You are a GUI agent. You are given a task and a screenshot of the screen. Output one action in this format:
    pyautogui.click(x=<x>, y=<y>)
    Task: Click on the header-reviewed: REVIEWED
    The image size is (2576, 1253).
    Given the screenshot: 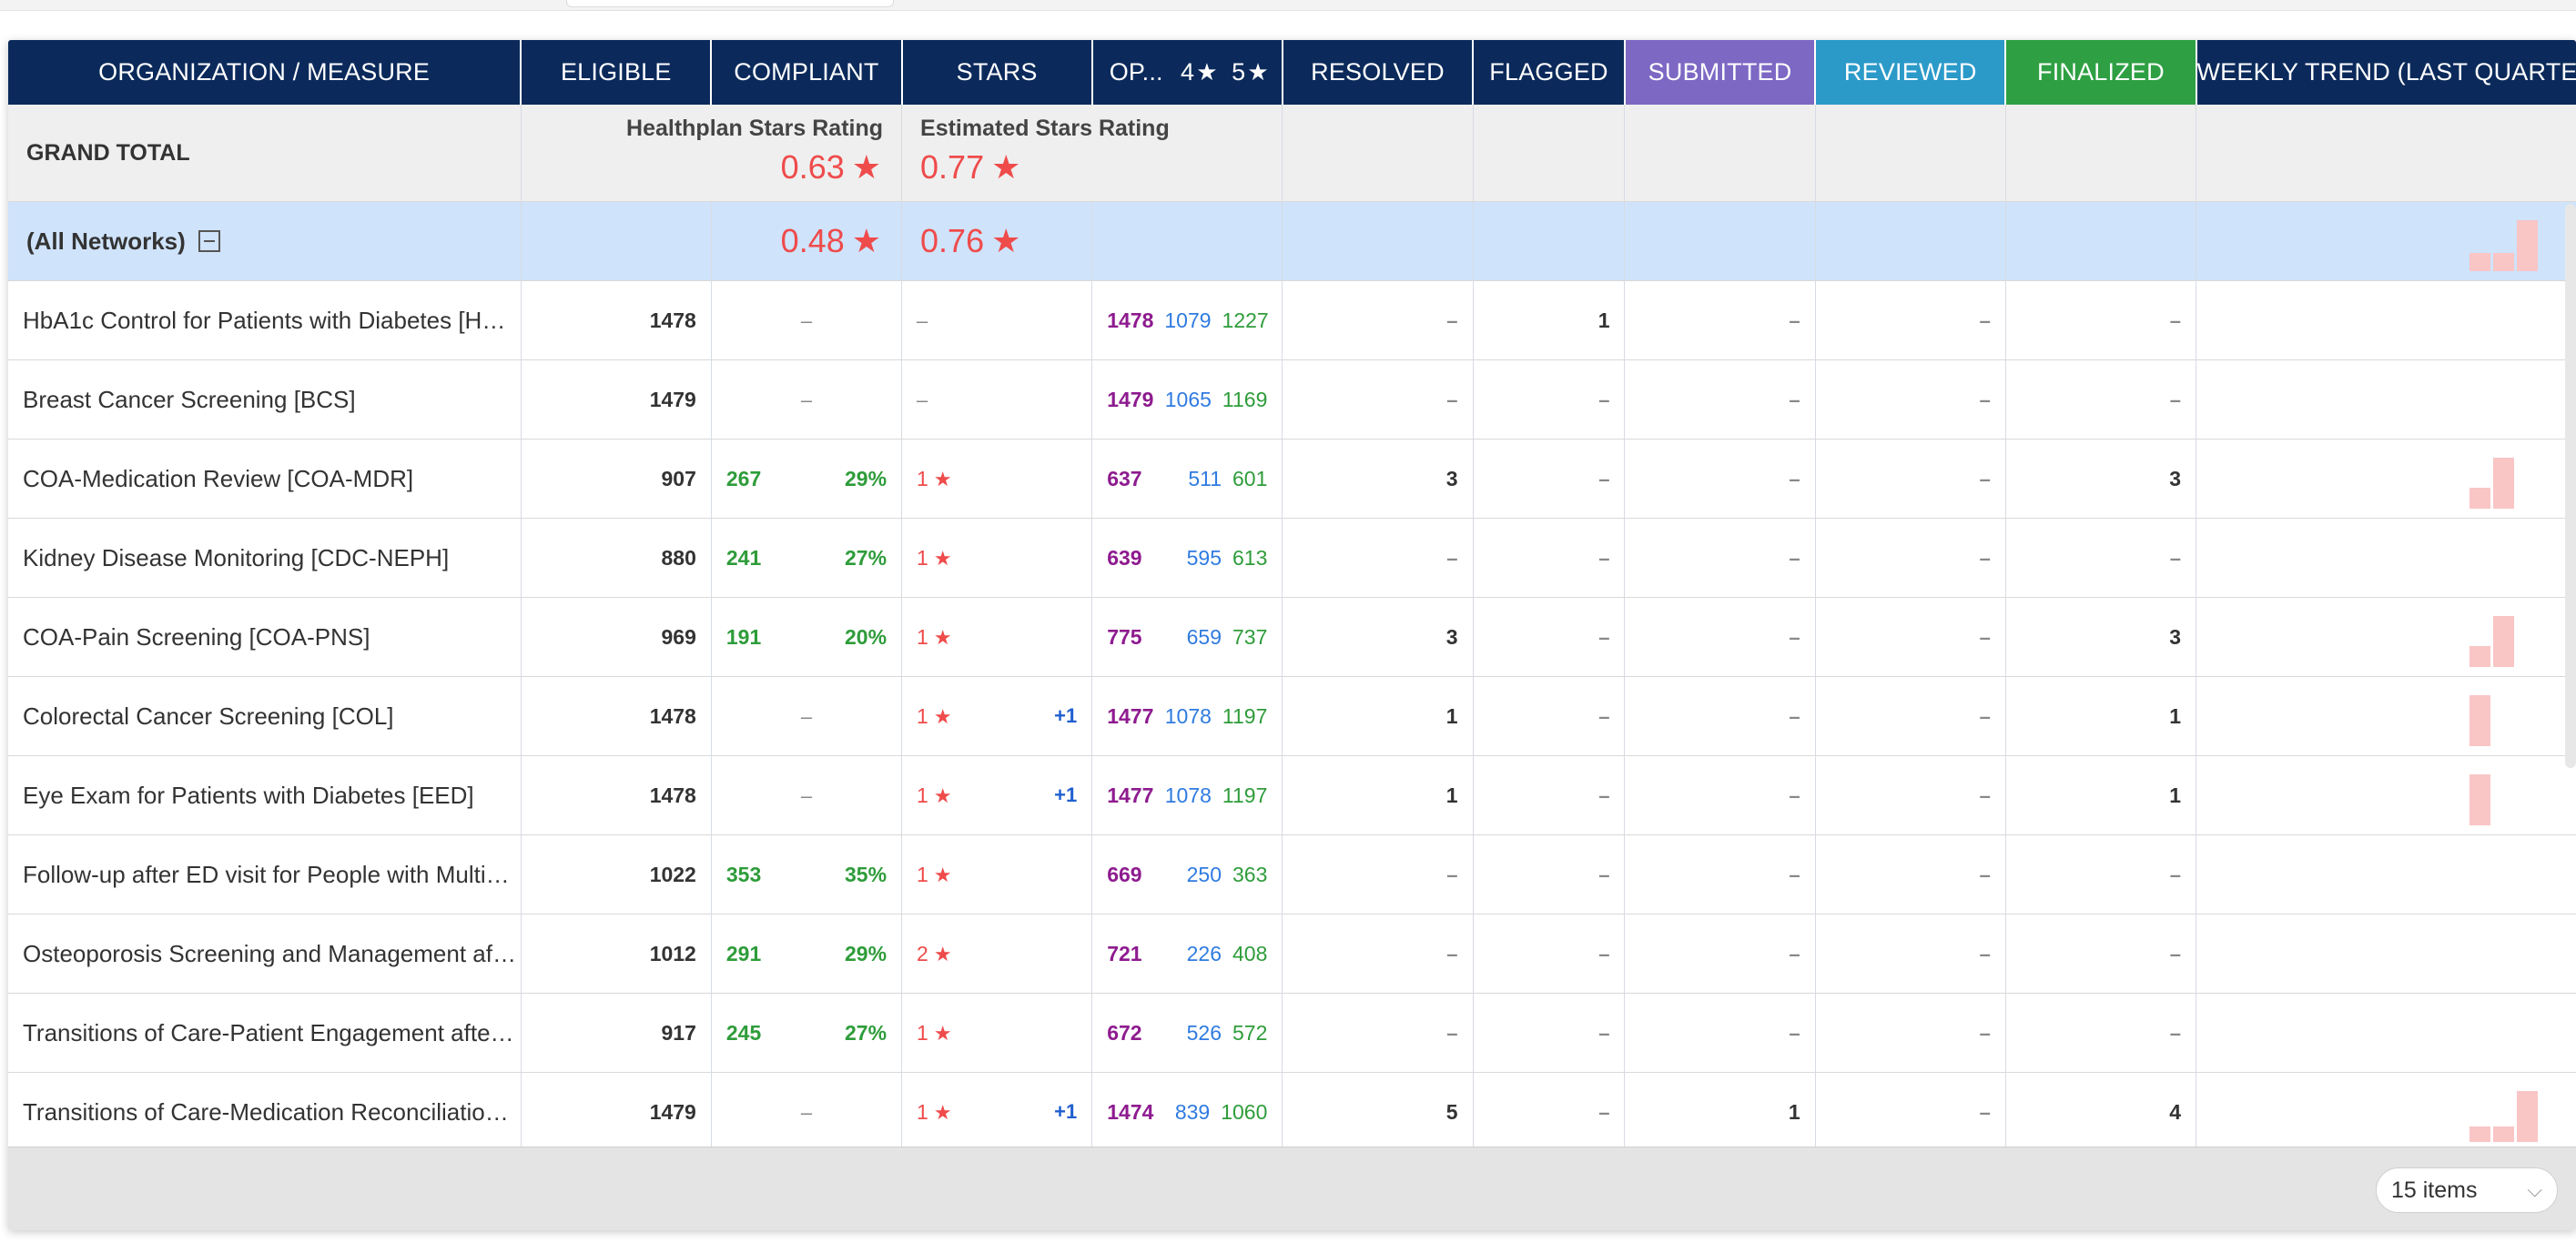 What is the action you would take?
    pyautogui.click(x=1911, y=72)
    